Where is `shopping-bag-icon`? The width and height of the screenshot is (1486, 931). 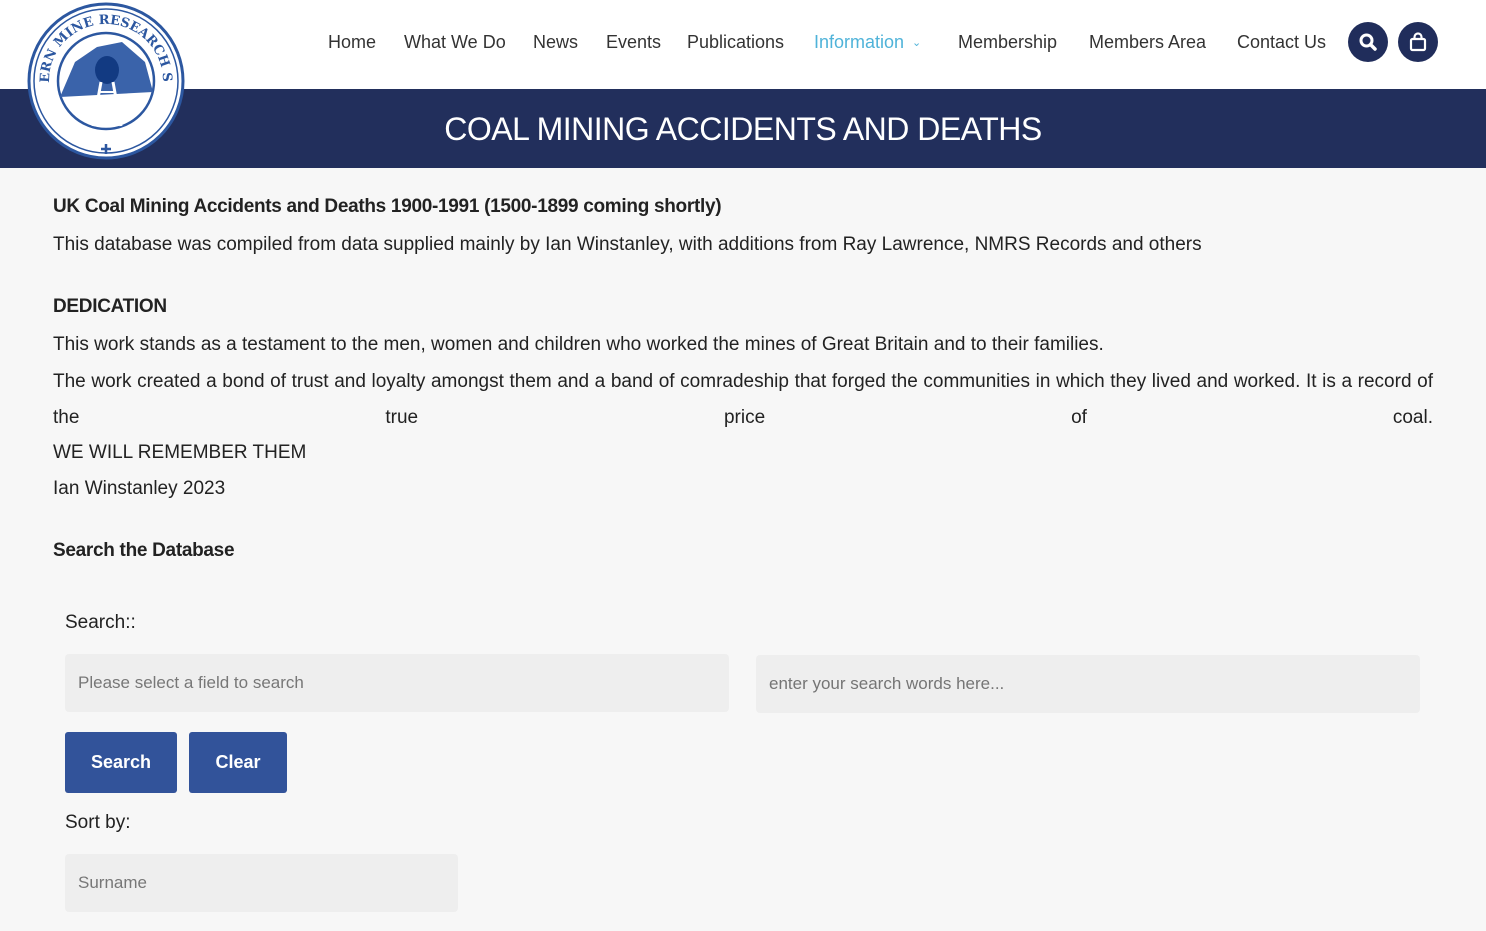 shopping-bag-icon is located at coordinates (1418, 42).